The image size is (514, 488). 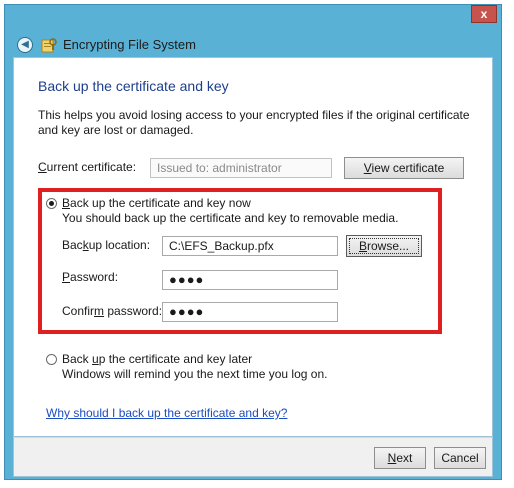 I want to click on page-heading: Back up the certificate and key, so click(x=133, y=86).